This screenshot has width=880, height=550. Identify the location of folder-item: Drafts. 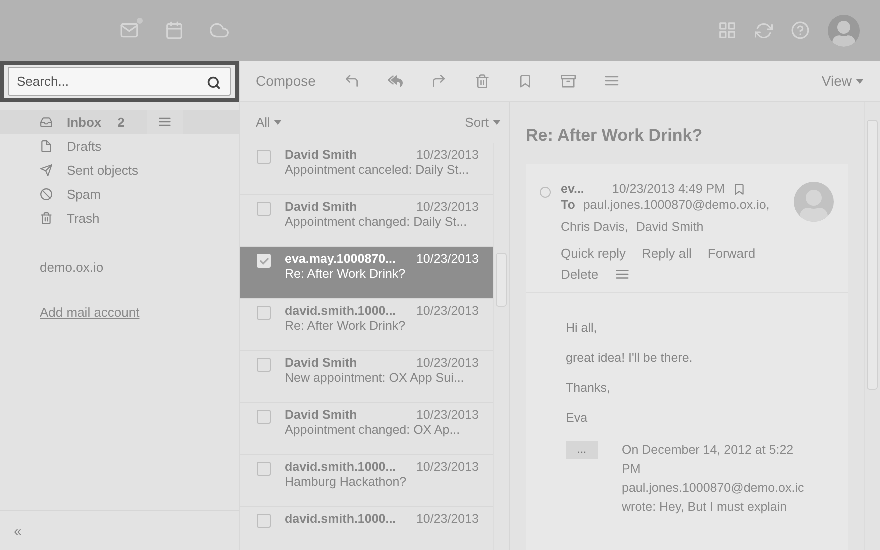
(119, 146).